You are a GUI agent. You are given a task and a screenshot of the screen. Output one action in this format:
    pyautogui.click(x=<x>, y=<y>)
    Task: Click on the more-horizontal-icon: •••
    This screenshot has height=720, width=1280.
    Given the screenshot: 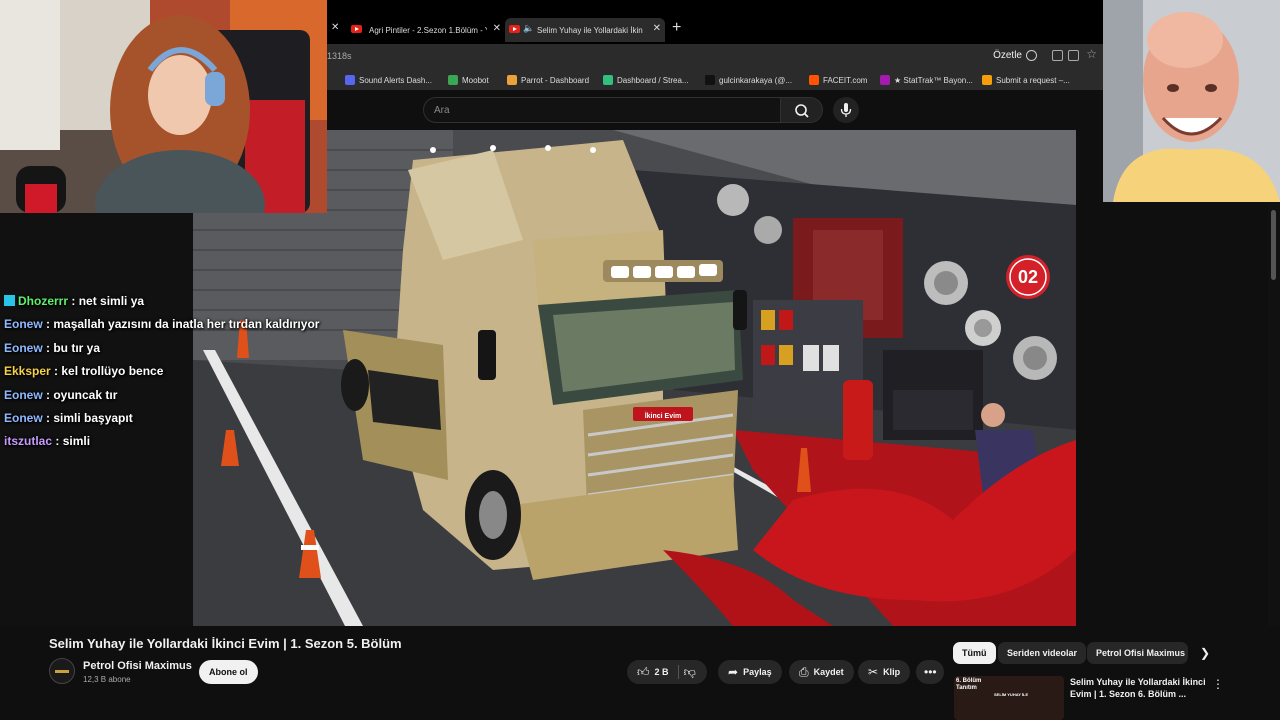 What is the action you would take?
    pyautogui.click(x=930, y=672)
    